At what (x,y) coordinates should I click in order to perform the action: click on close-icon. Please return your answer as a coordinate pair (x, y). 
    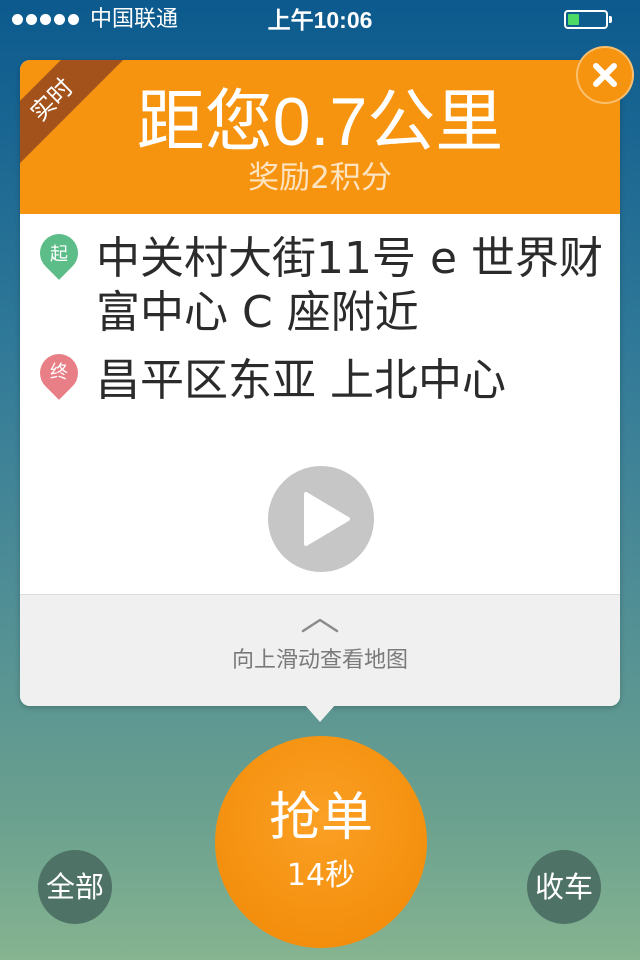
    Looking at the image, I should click on (605, 75).